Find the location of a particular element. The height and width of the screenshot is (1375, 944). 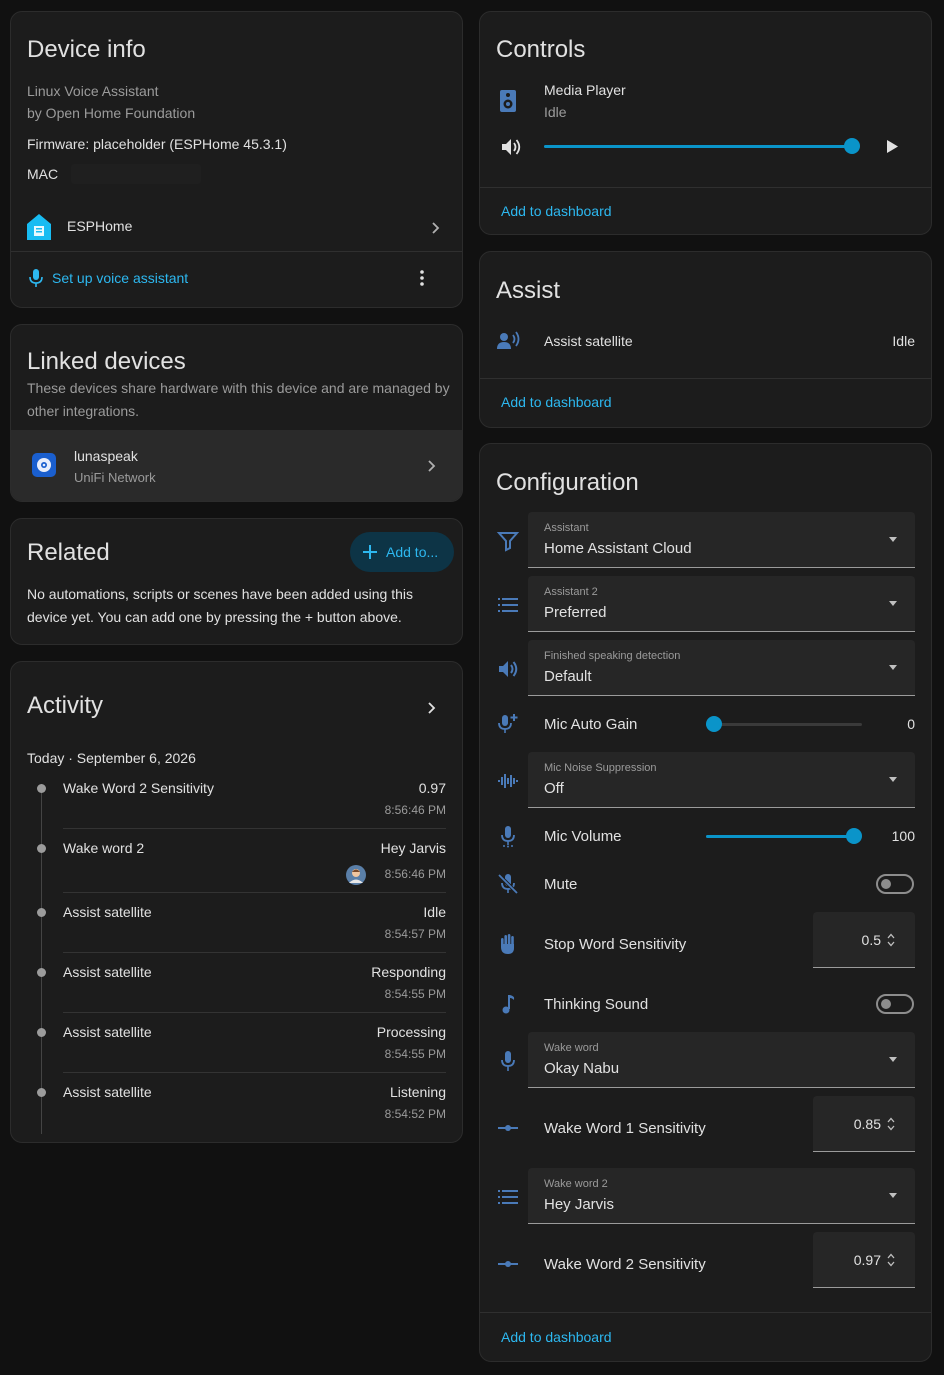

mic-auto-gain-label: Mic Auto Gain is located at coordinates (591, 724).